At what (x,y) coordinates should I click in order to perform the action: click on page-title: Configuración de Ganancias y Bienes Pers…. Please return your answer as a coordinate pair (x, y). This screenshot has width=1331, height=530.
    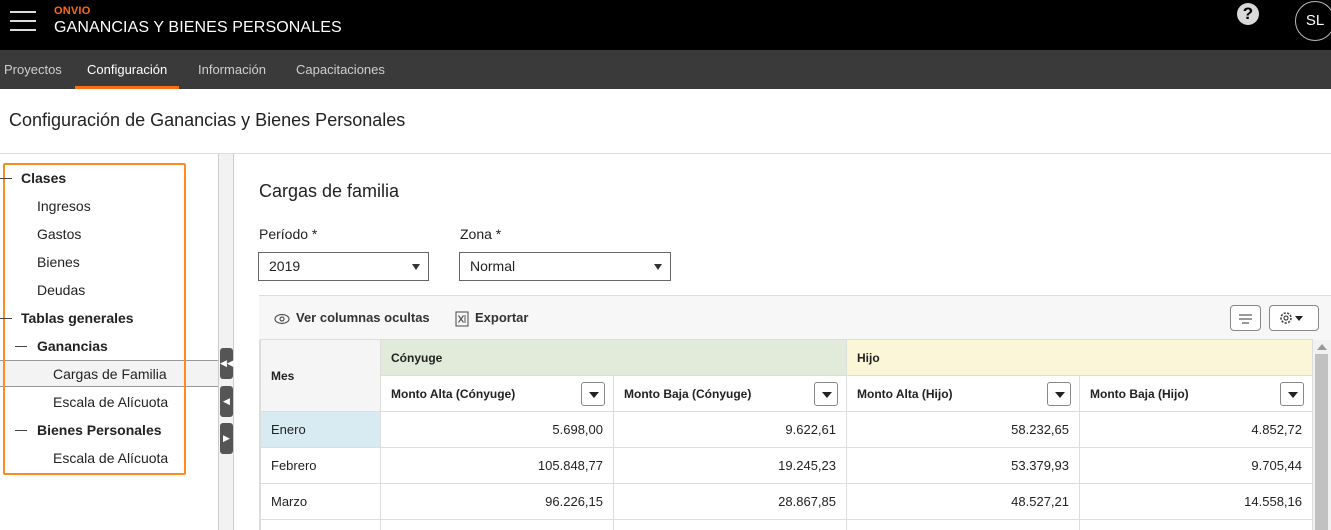
    Looking at the image, I should click on (207, 120).